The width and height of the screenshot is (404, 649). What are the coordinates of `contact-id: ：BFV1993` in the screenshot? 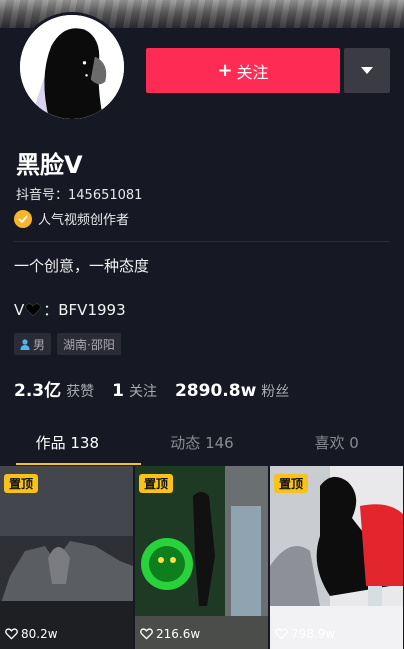 It's located at (84, 310).